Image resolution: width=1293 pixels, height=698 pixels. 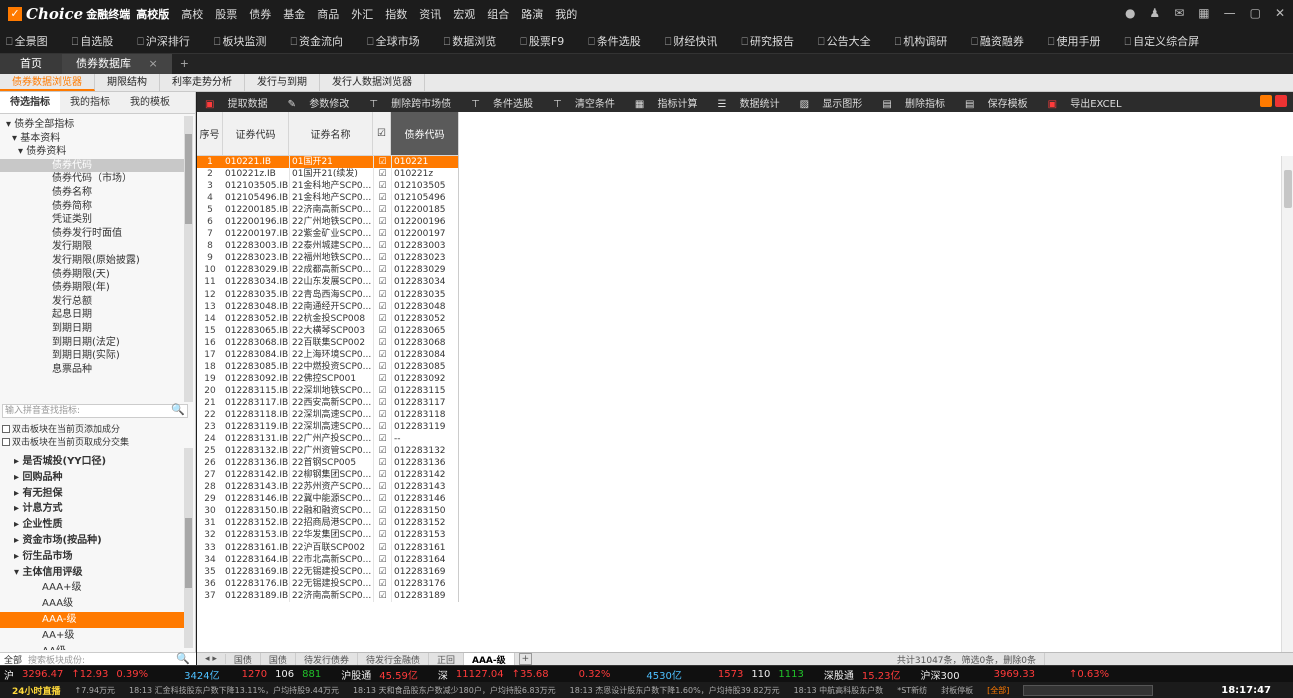 What do you see at coordinates (92, 636) in the screenshot?
I see `sector-tree-item: AA+级` at bounding box center [92, 636].